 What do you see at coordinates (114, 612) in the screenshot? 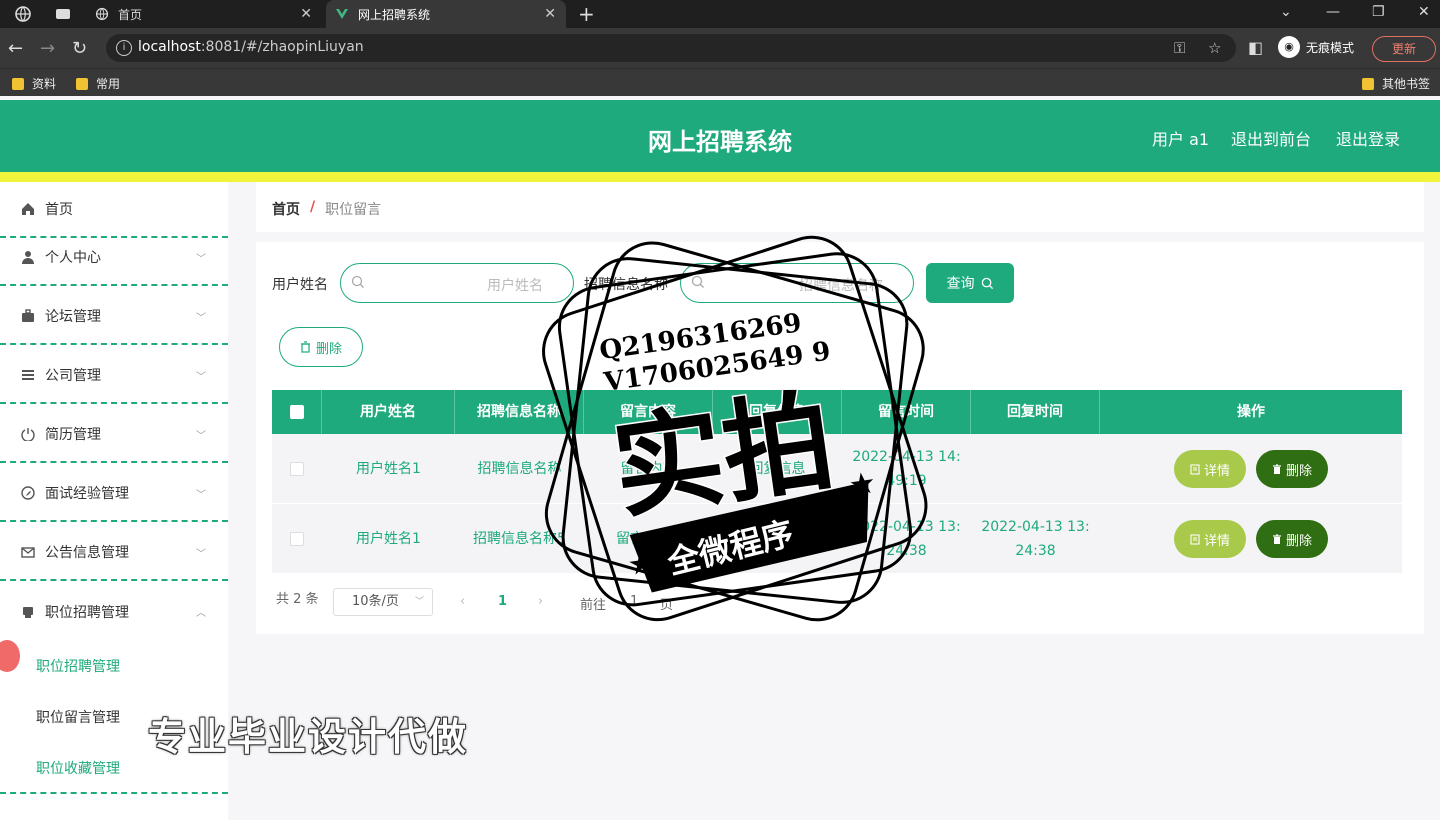
I see `sidebar-item-job: 职位招聘管理 ︿` at bounding box center [114, 612].